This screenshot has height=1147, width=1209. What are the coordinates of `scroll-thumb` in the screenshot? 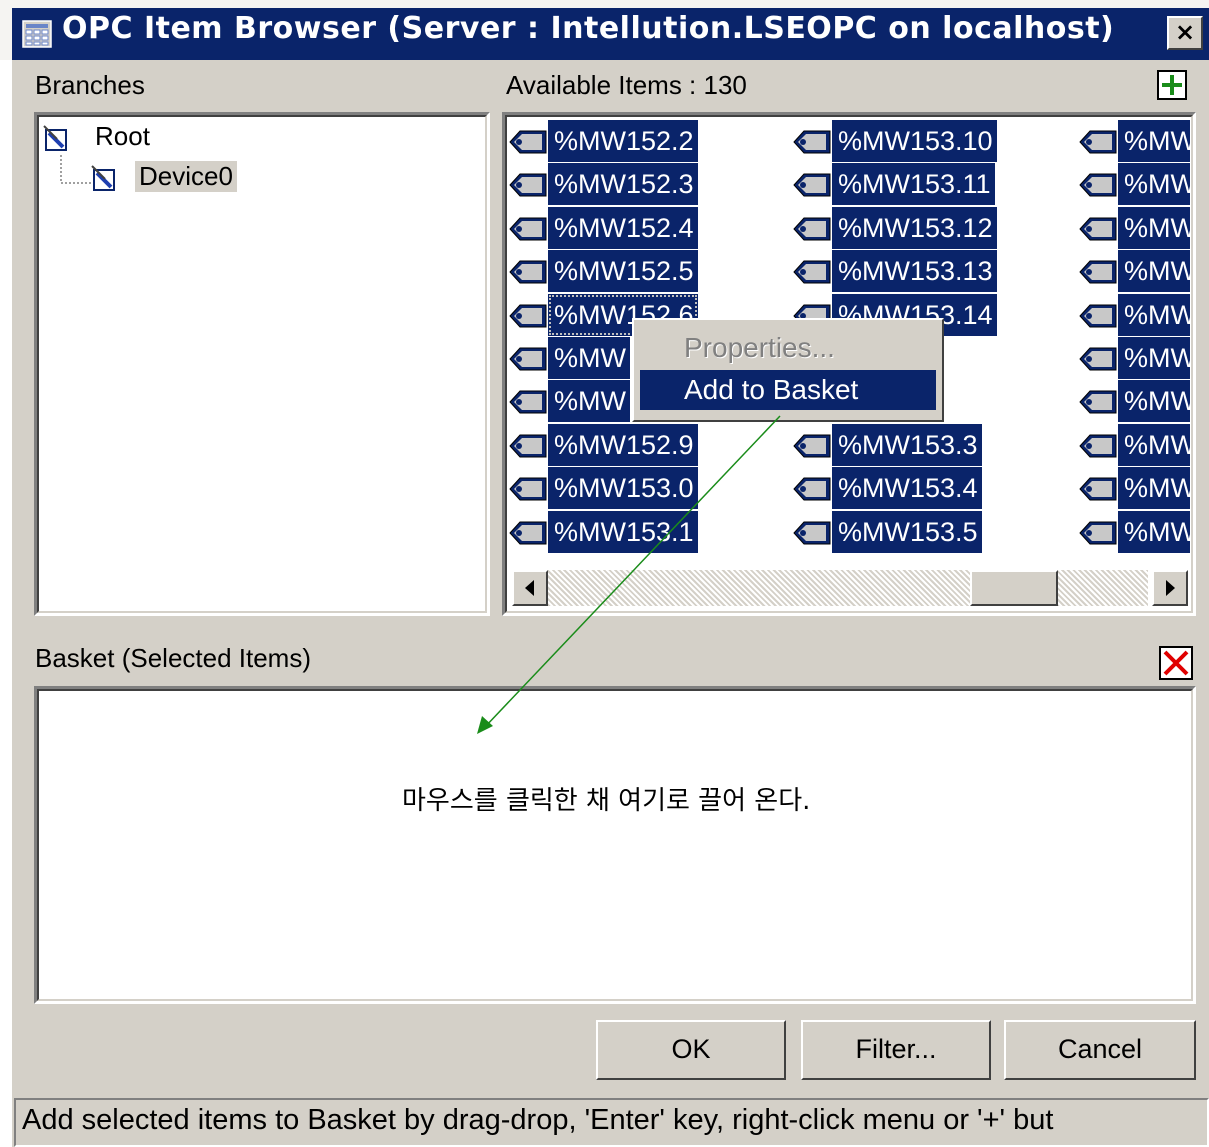 It's located at (1014, 588).